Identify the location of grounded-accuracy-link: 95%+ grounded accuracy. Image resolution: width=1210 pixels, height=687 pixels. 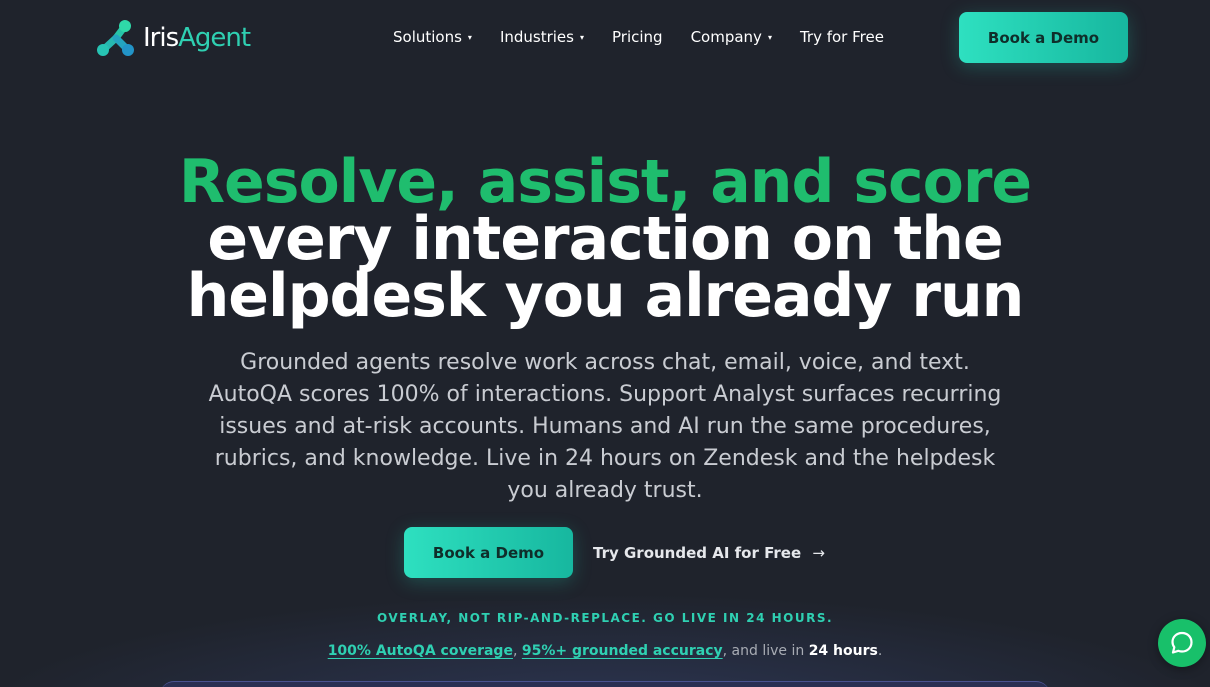
(622, 651).